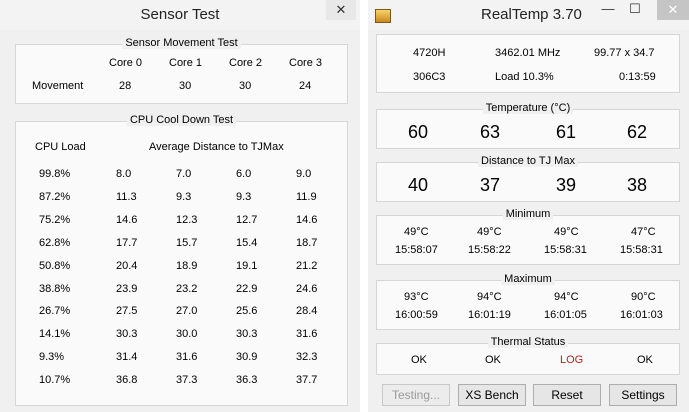 Image resolution: width=689 pixels, height=412 pixels. What do you see at coordinates (567, 395) in the screenshot?
I see `reset-button: Reset` at bounding box center [567, 395].